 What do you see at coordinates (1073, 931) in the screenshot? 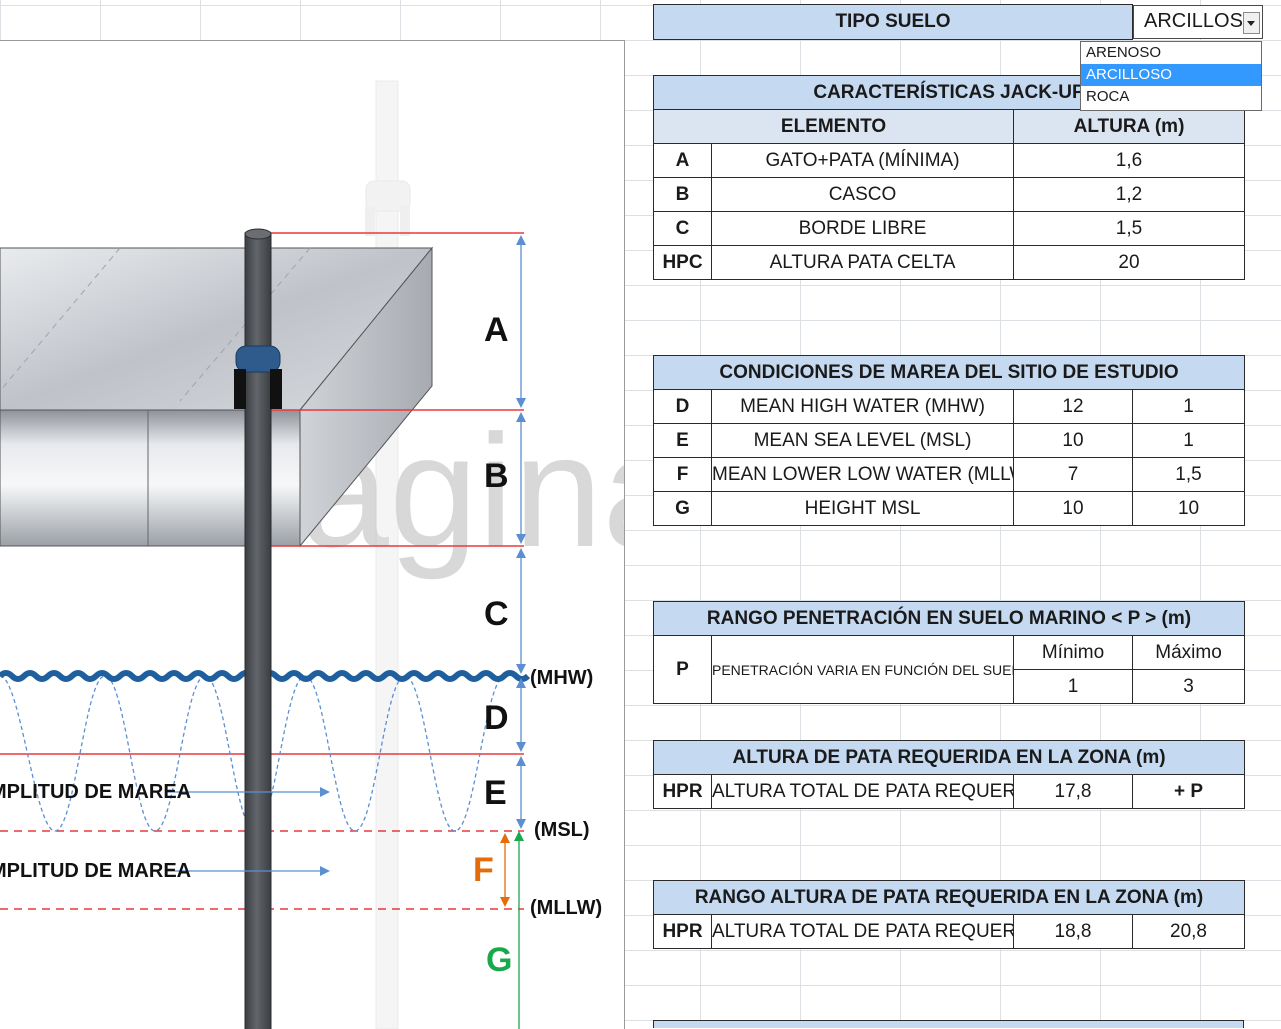
I see `row-min: 18,8` at bounding box center [1073, 931].